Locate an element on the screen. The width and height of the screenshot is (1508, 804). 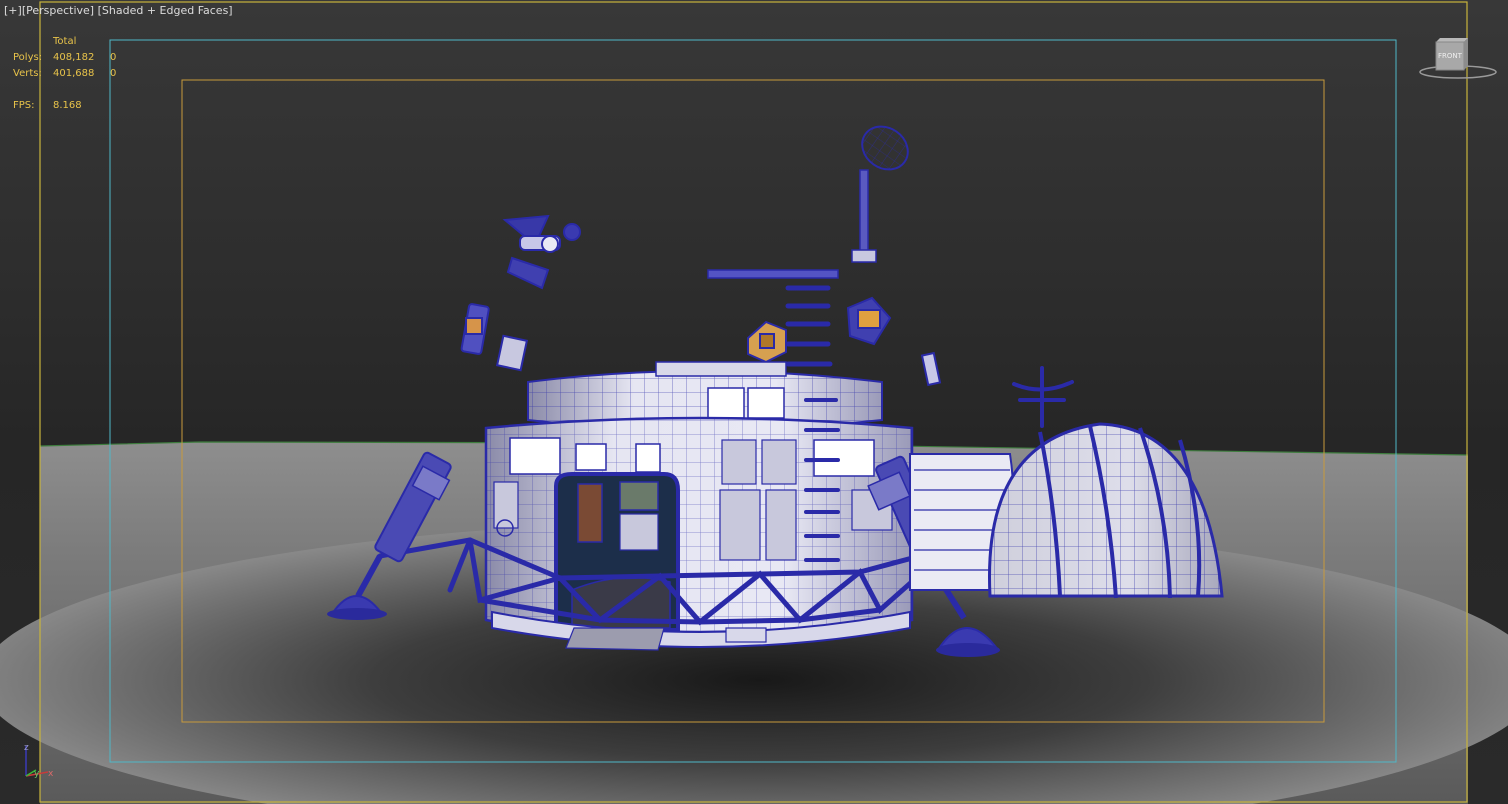
viewport-view-menu: [Perspective] is located at coordinates (58, 10).